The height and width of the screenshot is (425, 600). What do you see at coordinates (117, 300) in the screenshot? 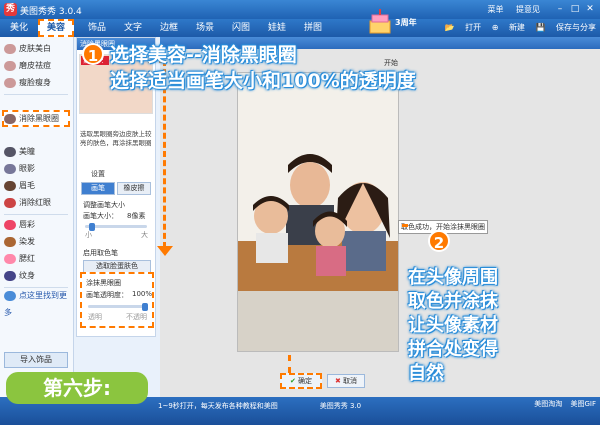
I see `opacity-settings: 涂抹黑眼圈 画笔透明度： 100% 透明 不透明` at bounding box center [117, 300].